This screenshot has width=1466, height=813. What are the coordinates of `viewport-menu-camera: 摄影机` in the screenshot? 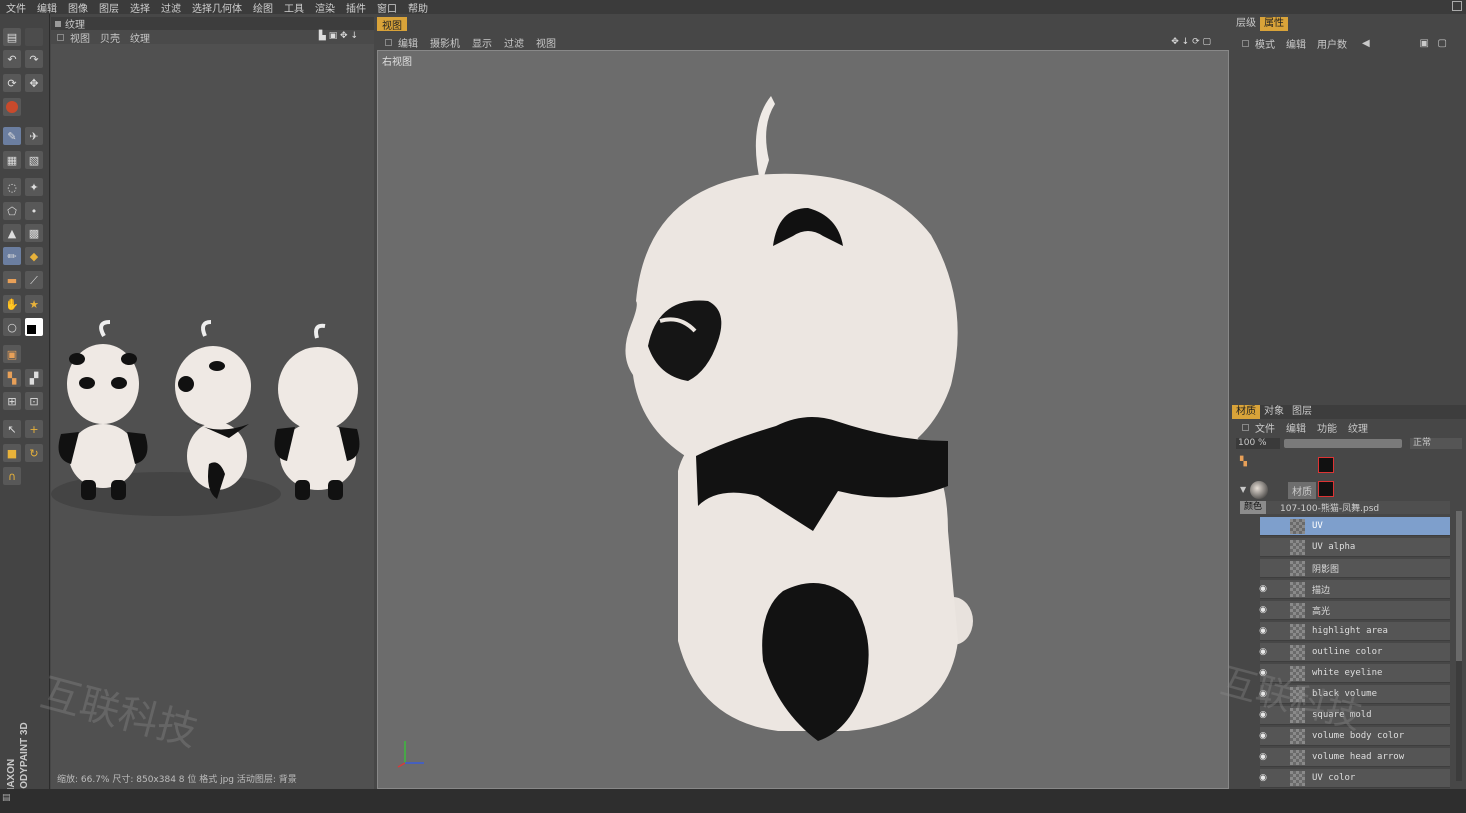 It's located at (445, 42).